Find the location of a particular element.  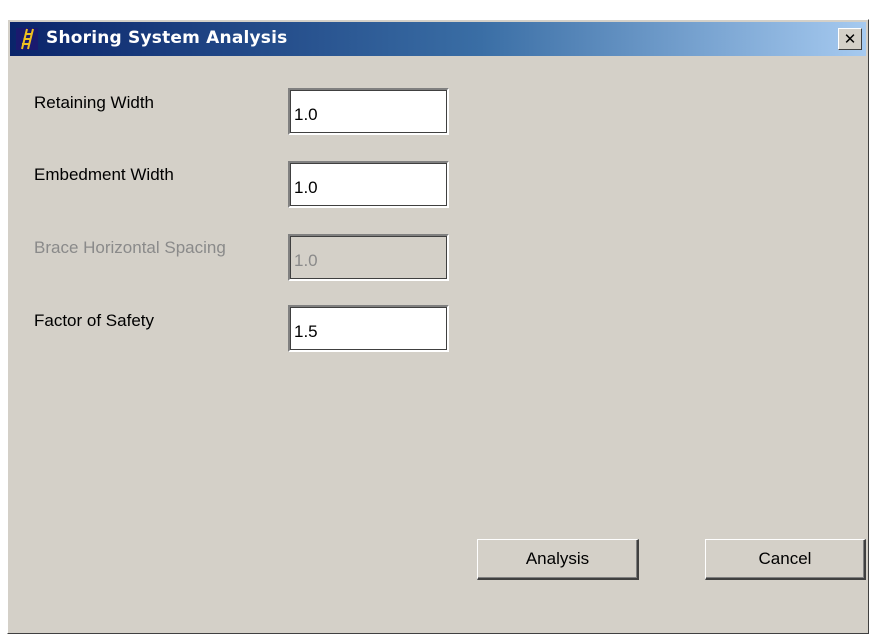

retaining-width-label: Retaining Width is located at coordinates (94, 102).